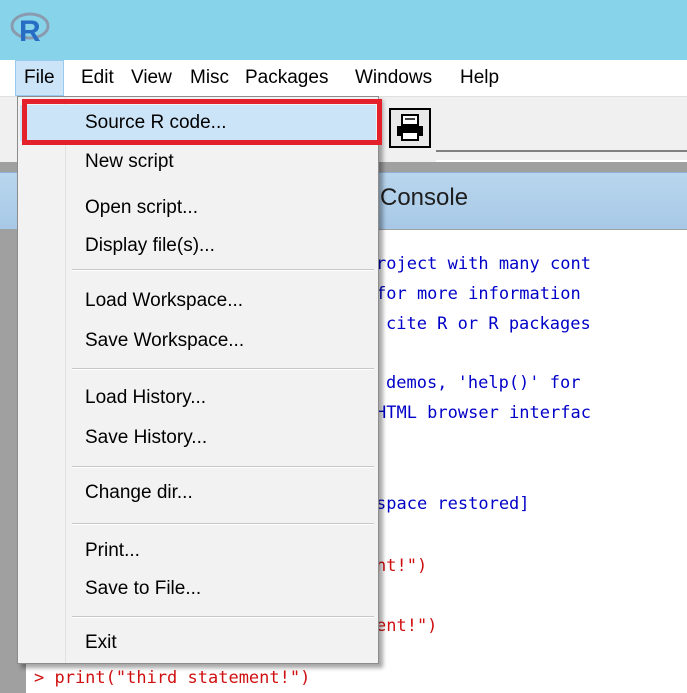 This screenshot has height=693, width=687. What do you see at coordinates (39, 78) in the screenshot?
I see `menu-file: File` at bounding box center [39, 78].